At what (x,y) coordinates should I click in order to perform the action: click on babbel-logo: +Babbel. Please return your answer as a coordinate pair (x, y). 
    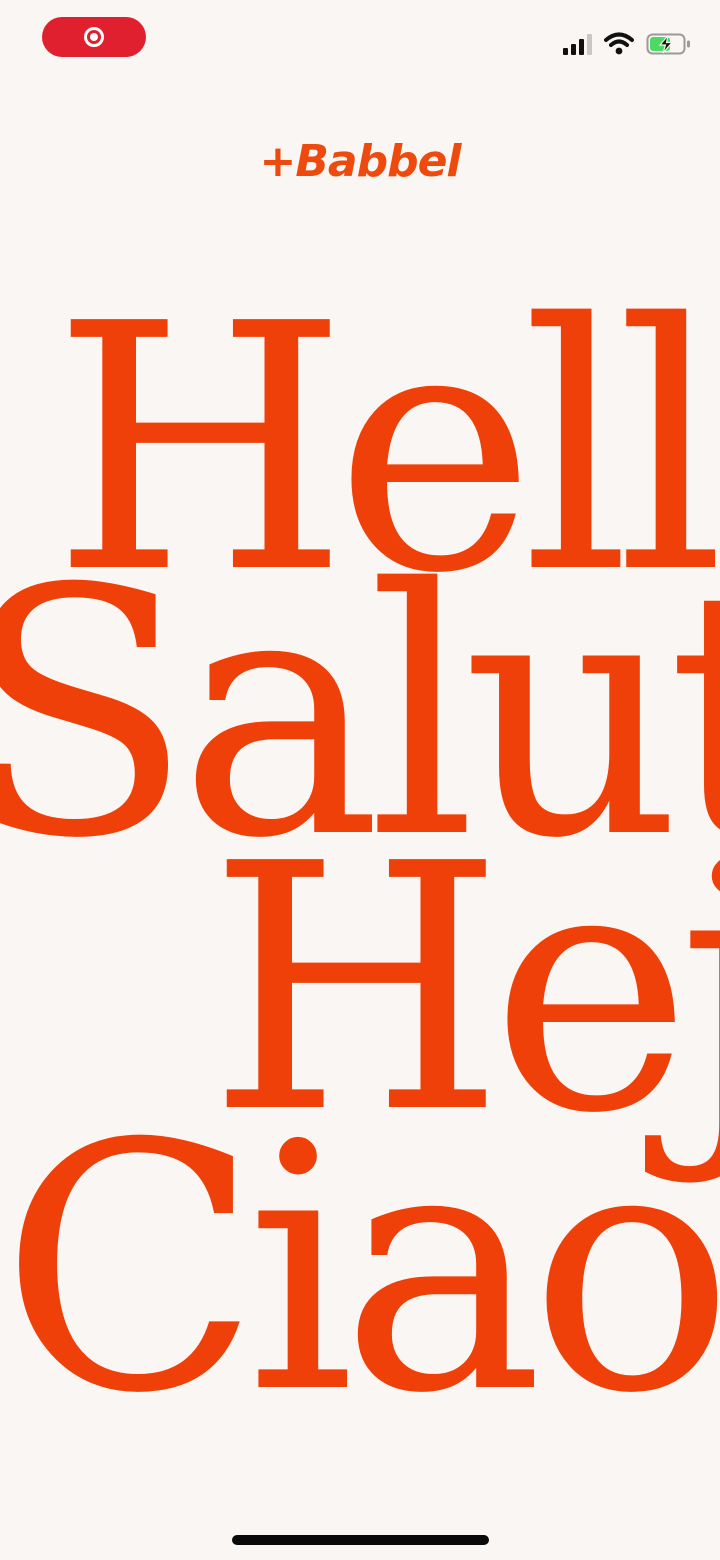
    Looking at the image, I should click on (360, 161).